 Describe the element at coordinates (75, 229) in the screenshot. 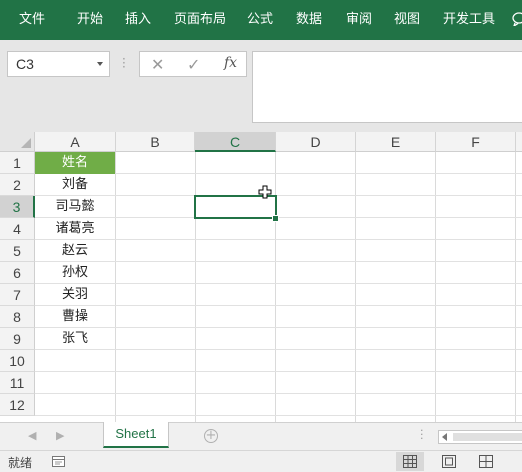

I see `cell-a4: 诸葛亮` at that location.